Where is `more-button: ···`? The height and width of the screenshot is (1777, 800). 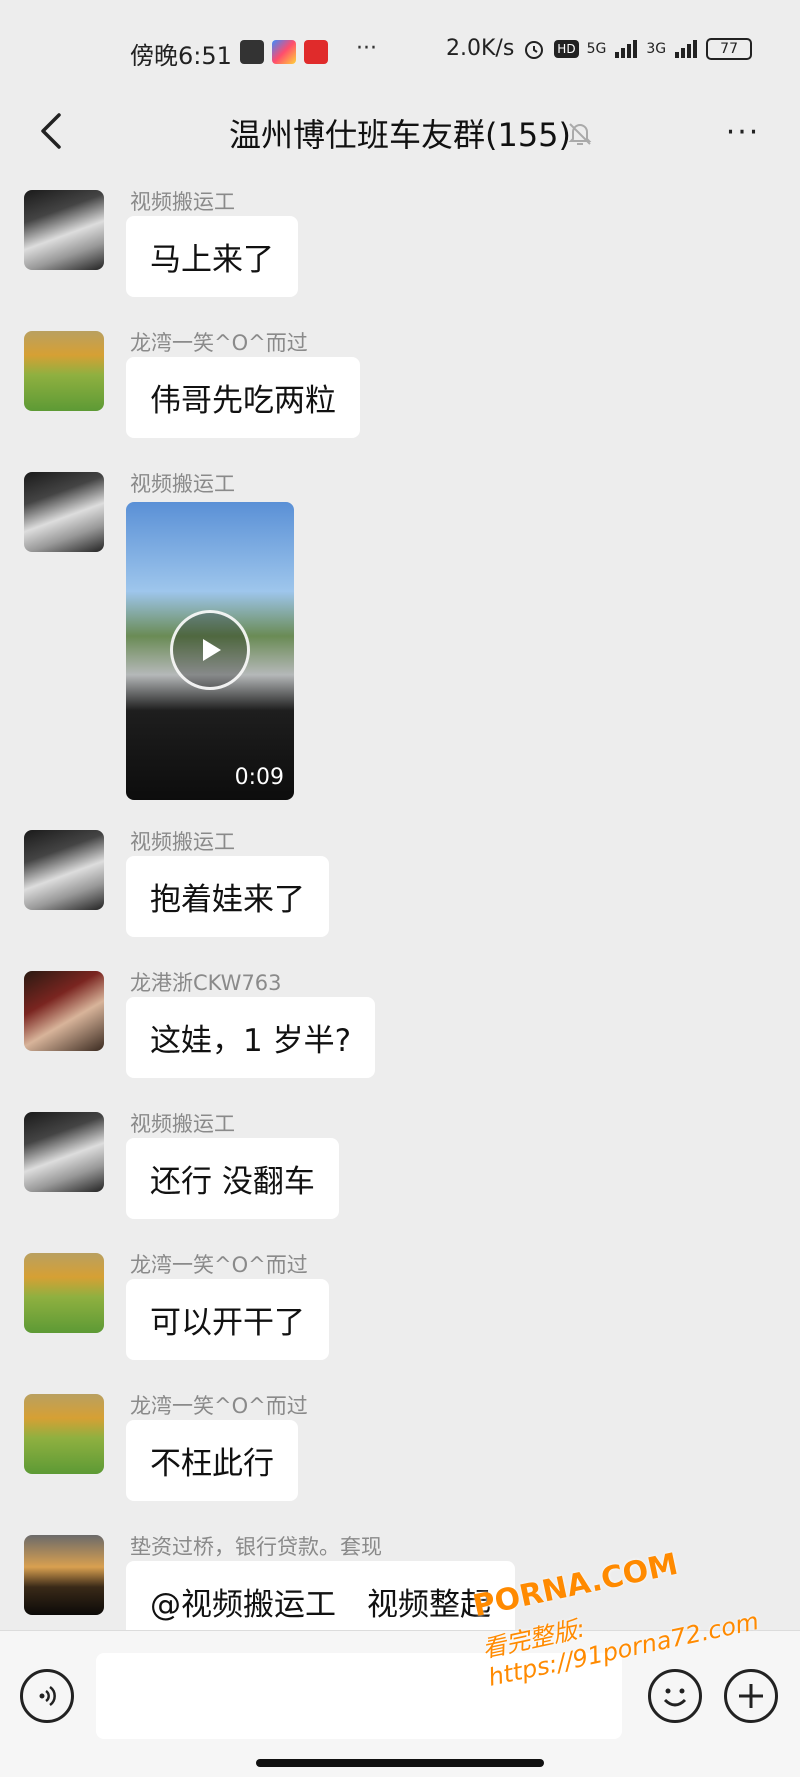 more-button: ··· is located at coordinates (743, 132).